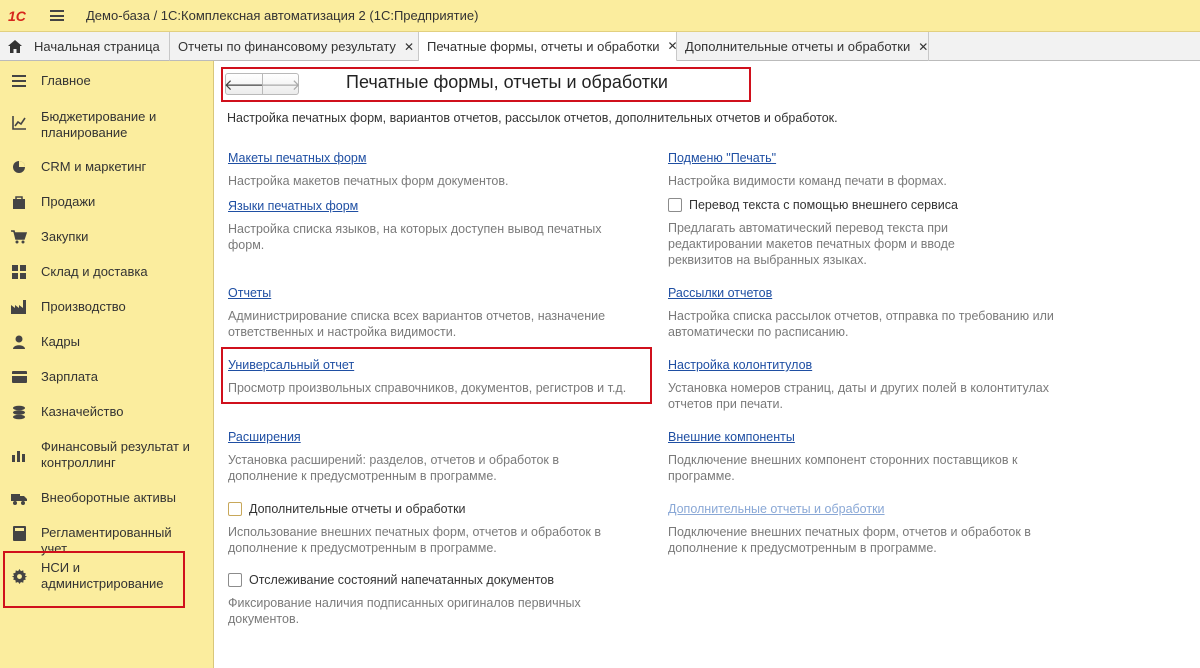  I want to click on calculator-icon, so click(19, 533).